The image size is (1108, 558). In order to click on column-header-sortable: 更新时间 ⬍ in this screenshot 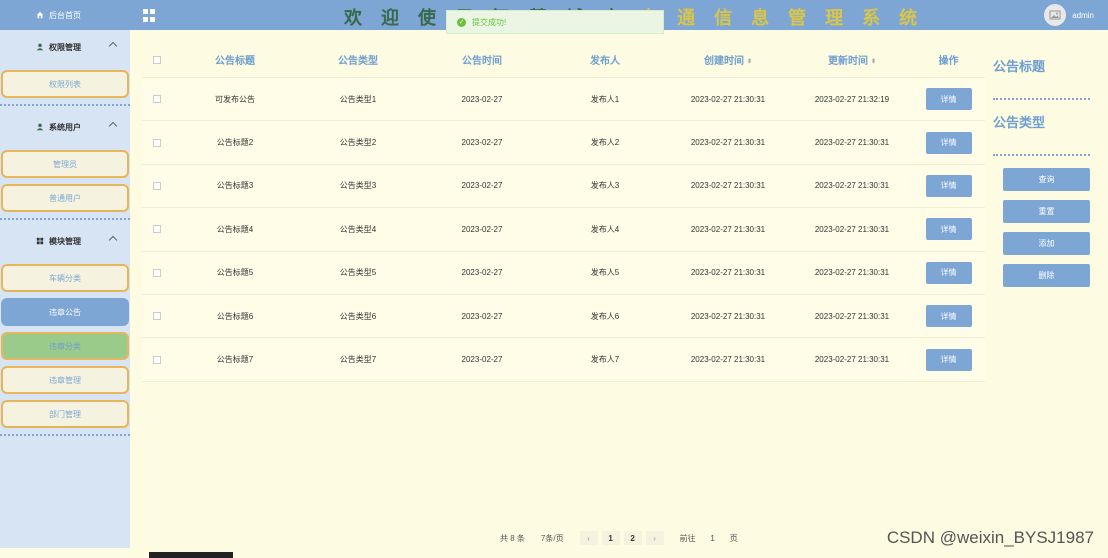, I will do `click(852, 59)`.